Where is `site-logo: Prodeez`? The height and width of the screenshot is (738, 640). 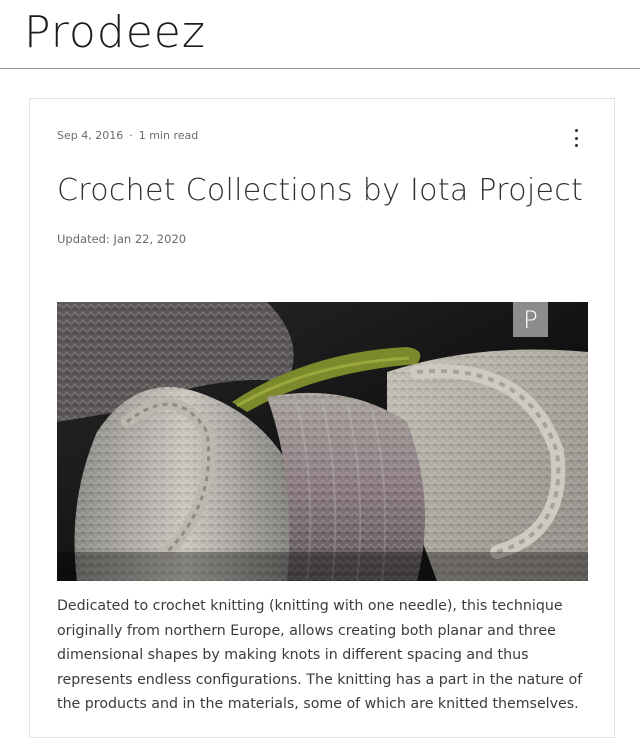
site-logo: Prodeez is located at coordinates (115, 33).